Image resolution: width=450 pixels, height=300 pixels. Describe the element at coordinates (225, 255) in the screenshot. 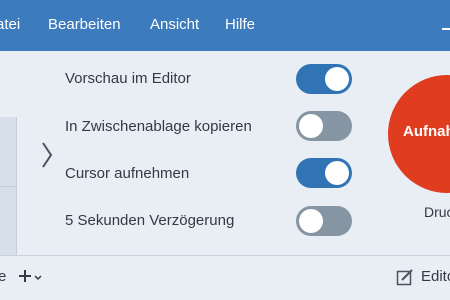

I see `bottom-divider` at that location.